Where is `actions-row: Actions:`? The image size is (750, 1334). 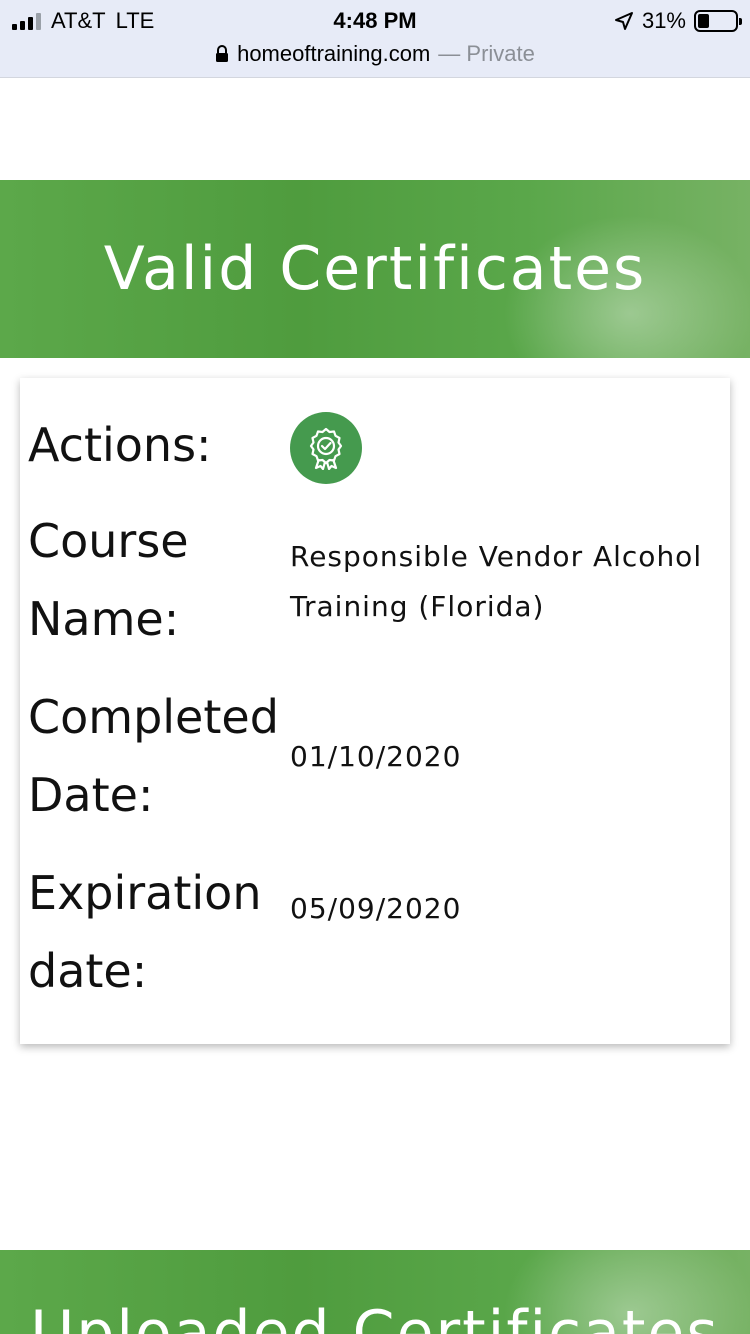 actions-row: Actions: is located at coordinates (375, 446).